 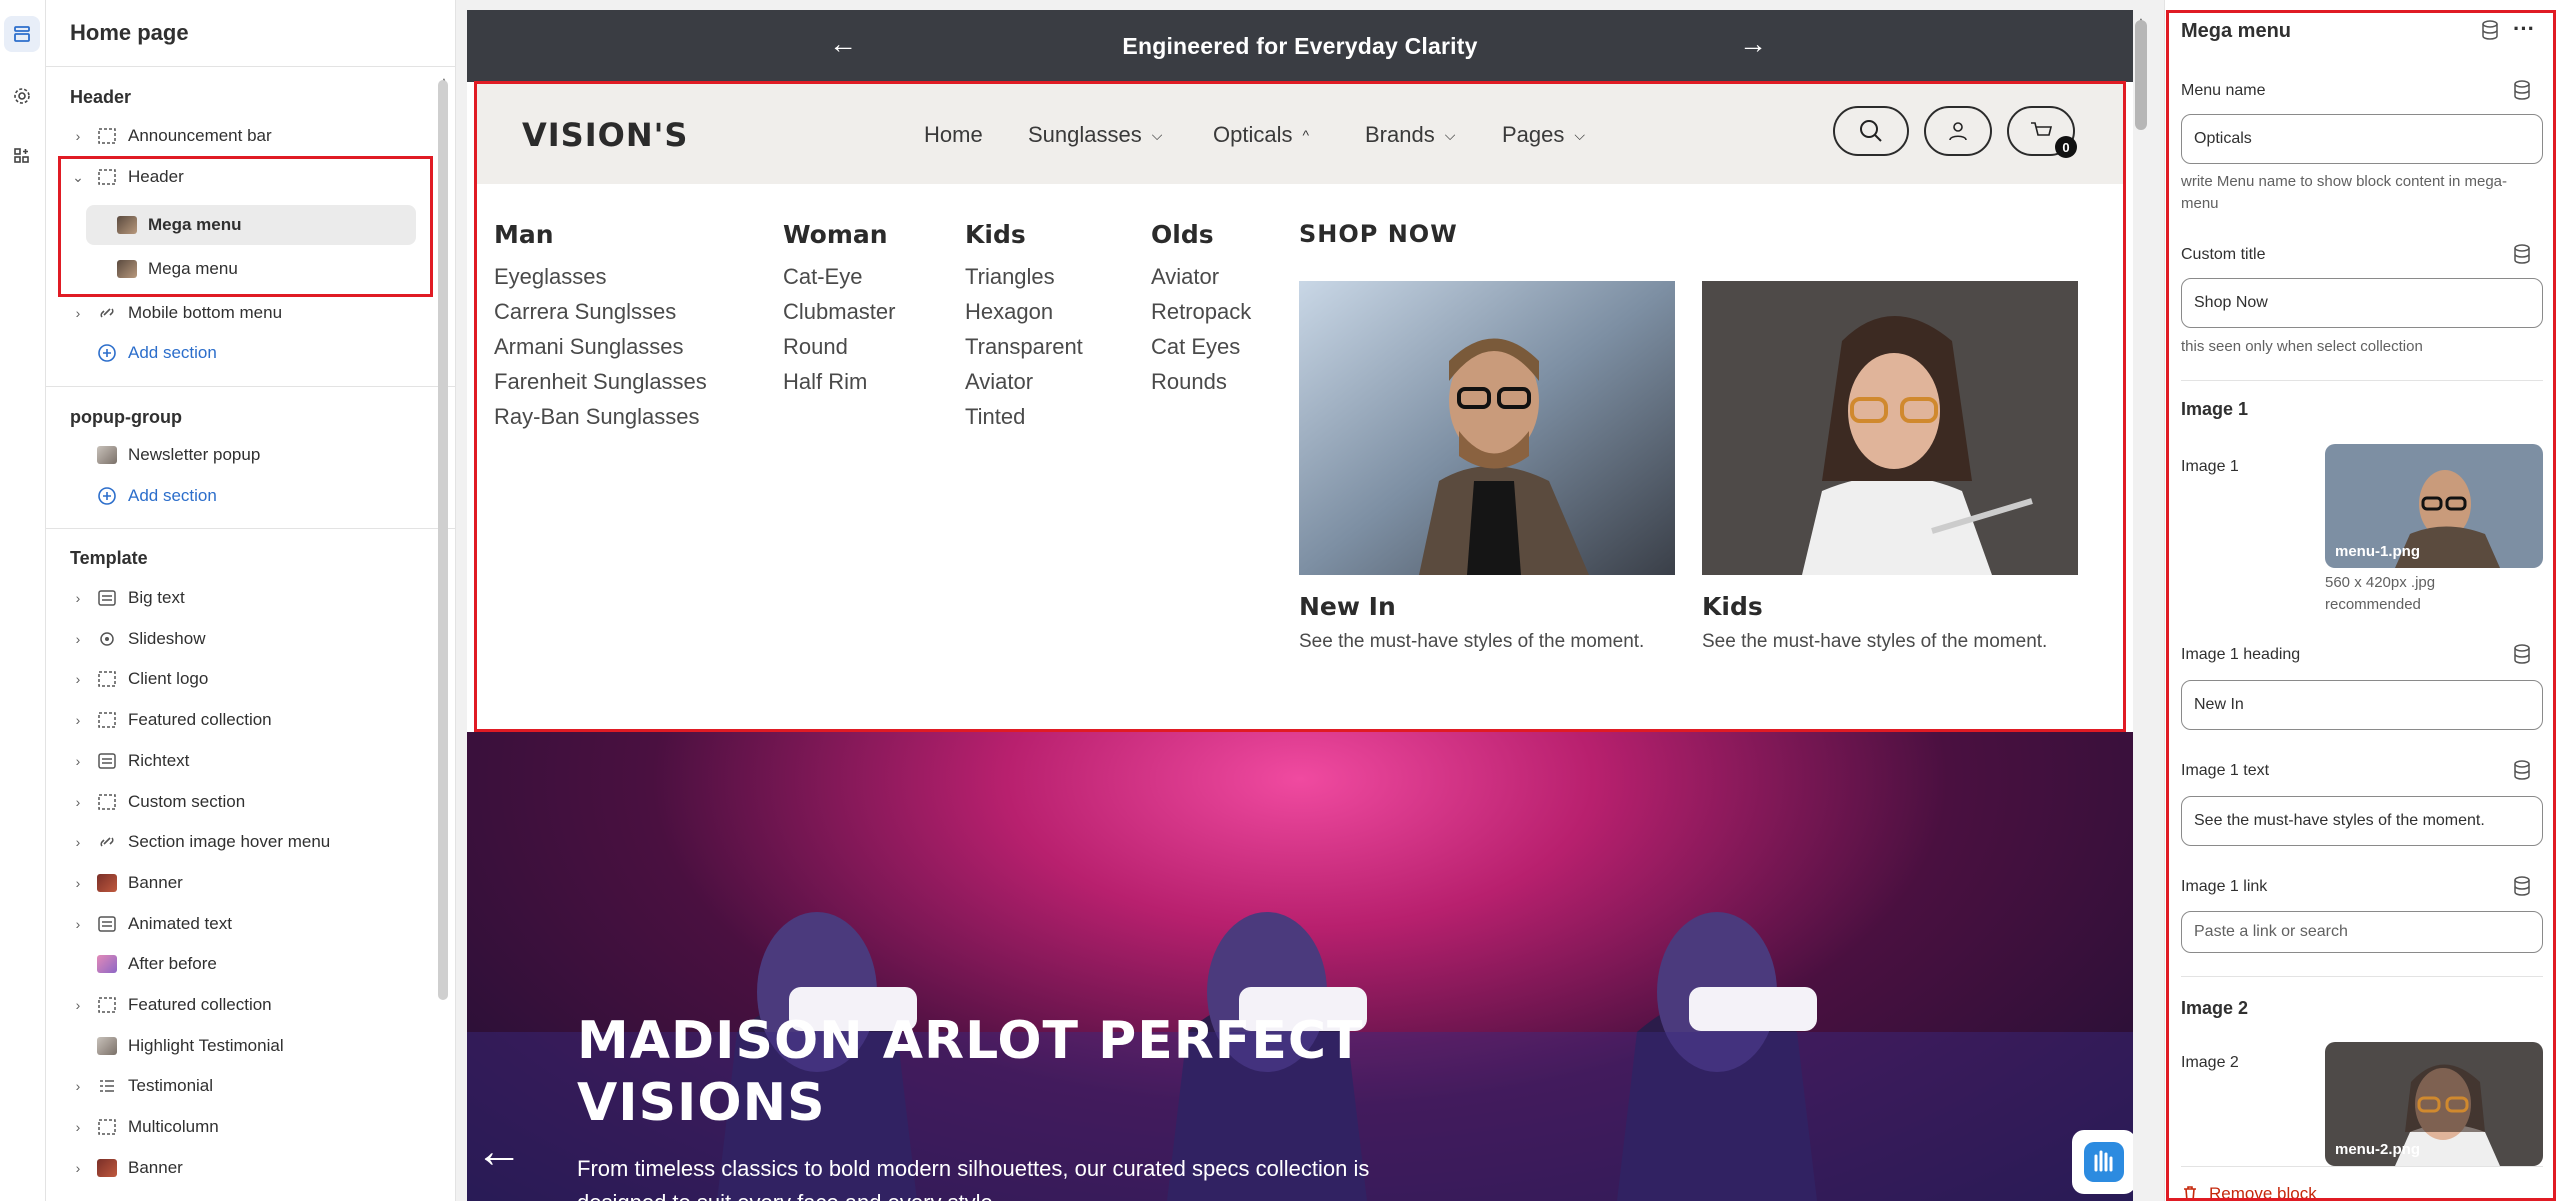 What do you see at coordinates (1201, 381) in the screenshot?
I see `menu-link: Rounds` at bounding box center [1201, 381].